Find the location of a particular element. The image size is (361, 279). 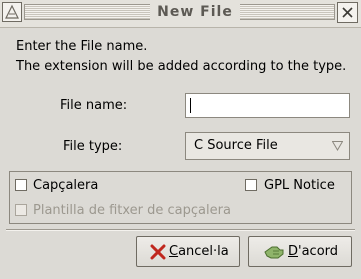

dropdown-triangle-icon is located at coordinates (337, 146).